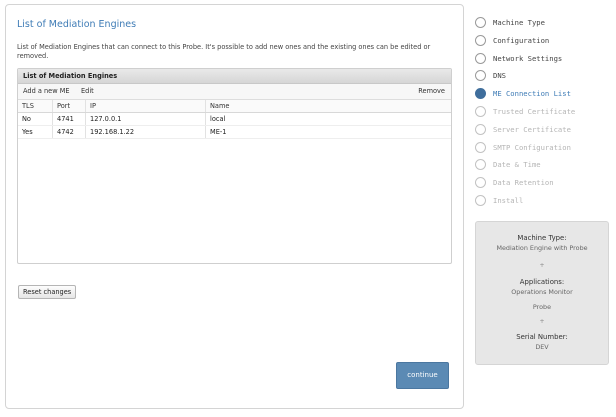 The height and width of the screenshot is (417, 616). What do you see at coordinates (545, 78) in the screenshot?
I see `step-dns: DNS` at bounding box center [545, 78].